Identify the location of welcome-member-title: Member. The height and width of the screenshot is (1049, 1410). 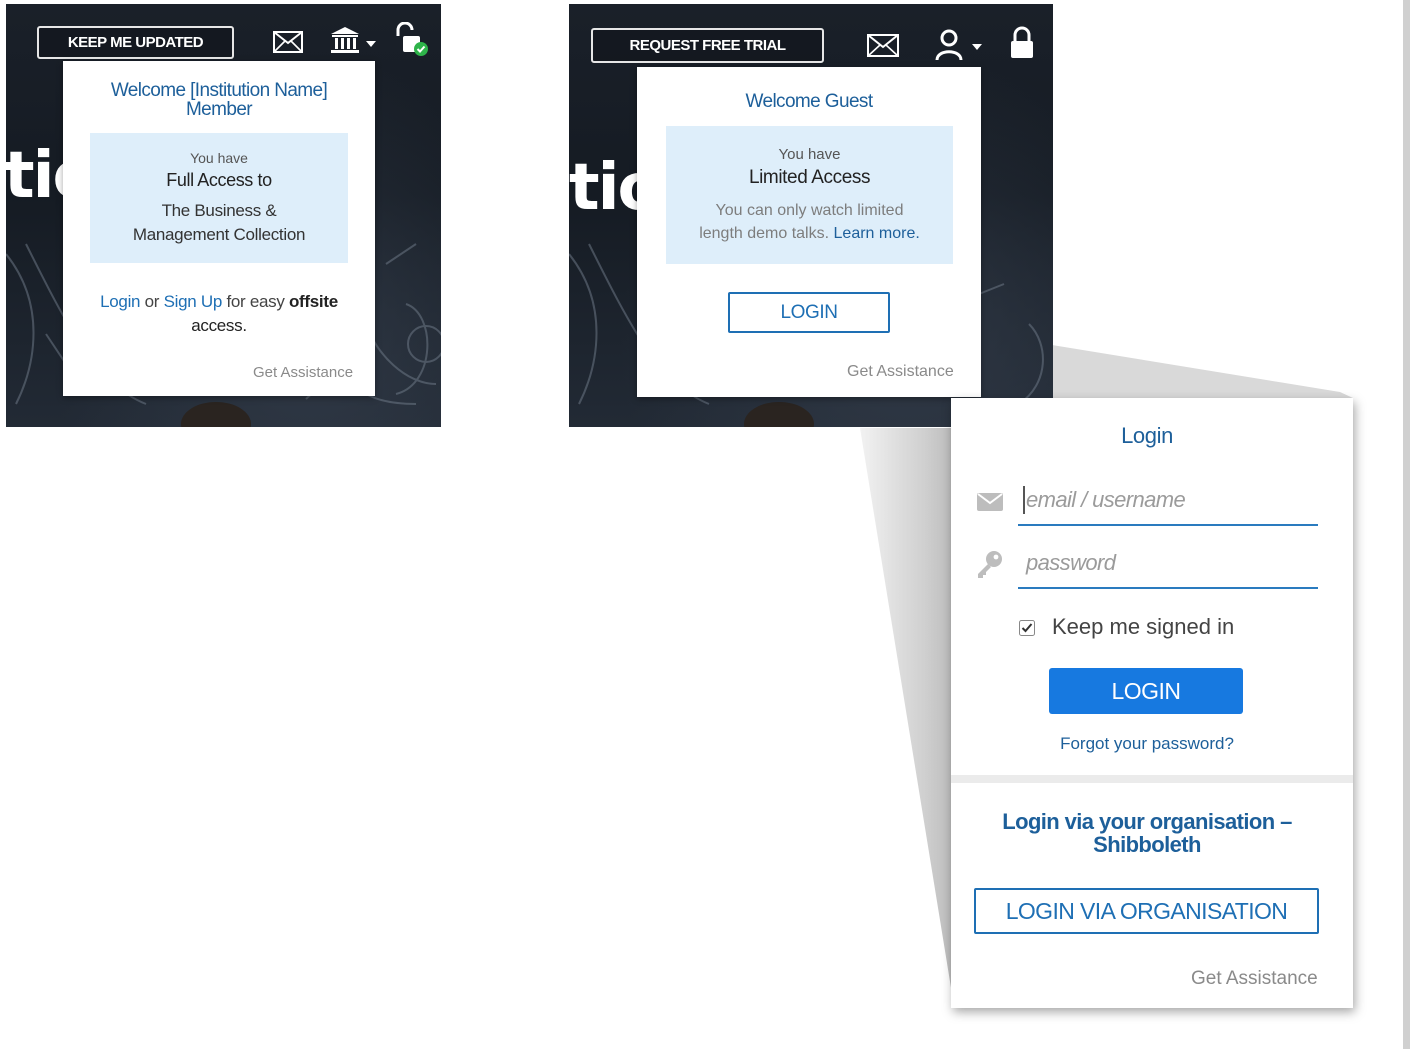
(219, 109).